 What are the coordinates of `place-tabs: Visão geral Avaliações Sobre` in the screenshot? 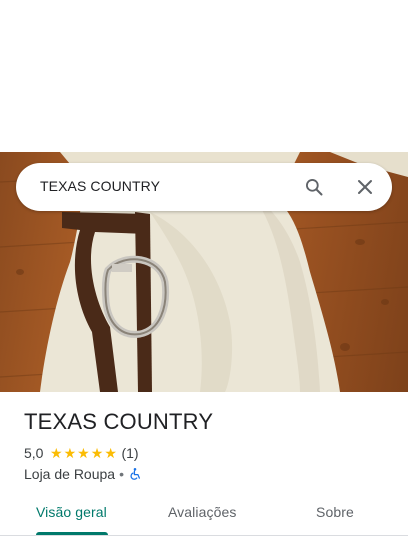 It's located at (204, 514).